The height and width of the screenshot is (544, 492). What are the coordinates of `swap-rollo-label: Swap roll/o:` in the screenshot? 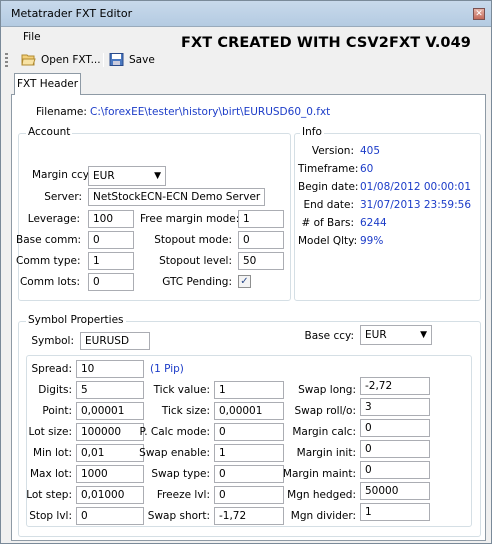 It's located at (325, 411).